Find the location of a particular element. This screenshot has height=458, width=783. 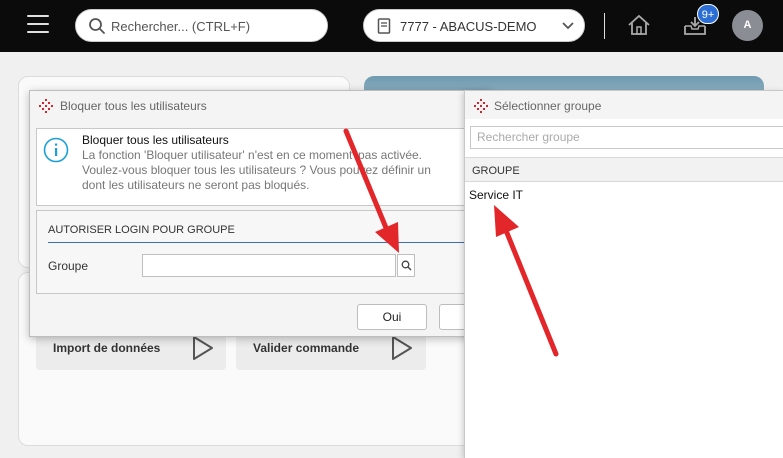

annotation-arrow-to-service-it is located at coordinates (526, 281).